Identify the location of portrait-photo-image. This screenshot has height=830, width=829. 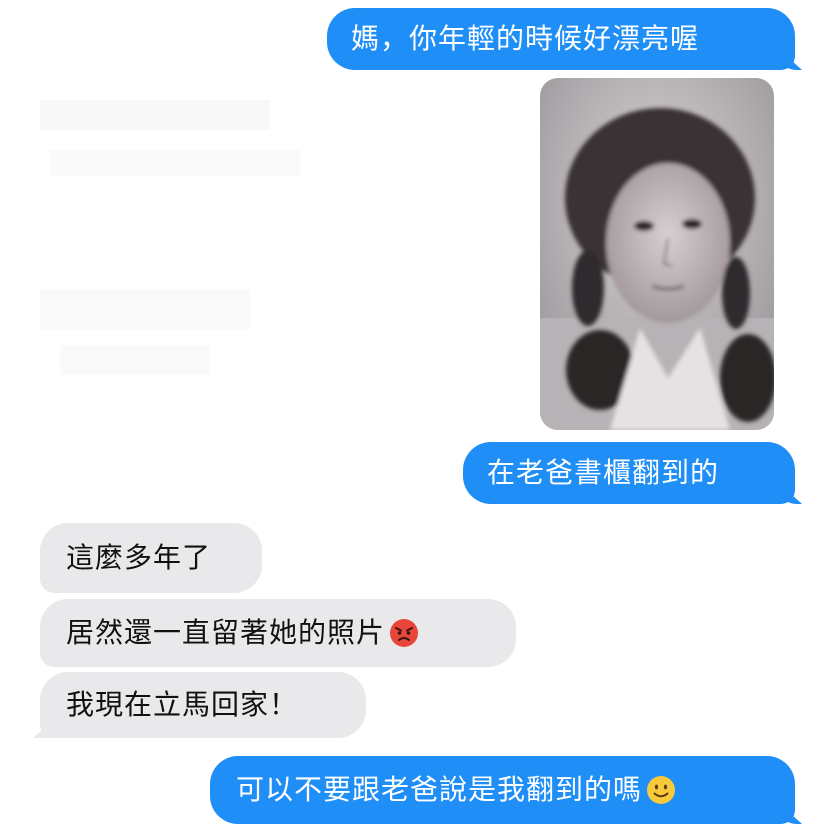
(657, 254).